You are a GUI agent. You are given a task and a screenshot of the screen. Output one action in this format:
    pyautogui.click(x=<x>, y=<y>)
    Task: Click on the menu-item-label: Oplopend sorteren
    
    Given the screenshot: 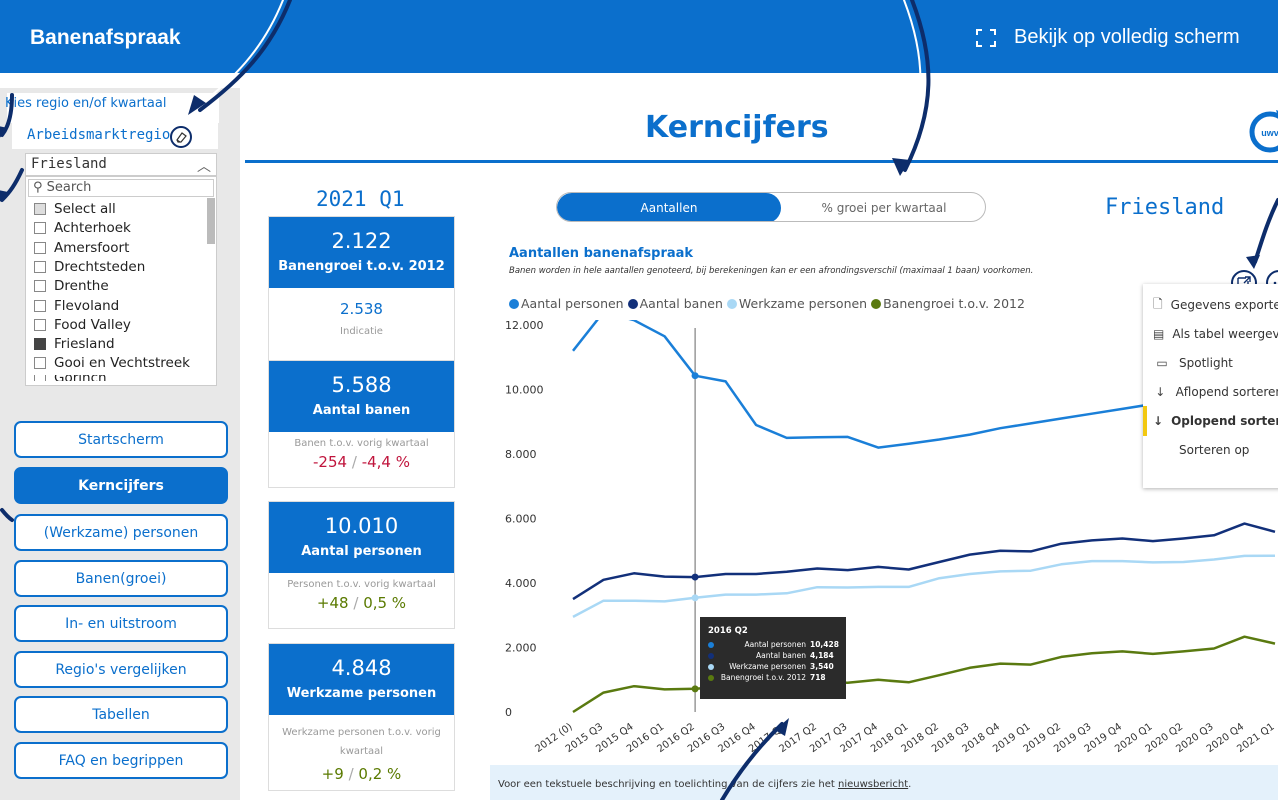 What is the action you would take?
    pyautogui.click(x=1224, y=421)
    